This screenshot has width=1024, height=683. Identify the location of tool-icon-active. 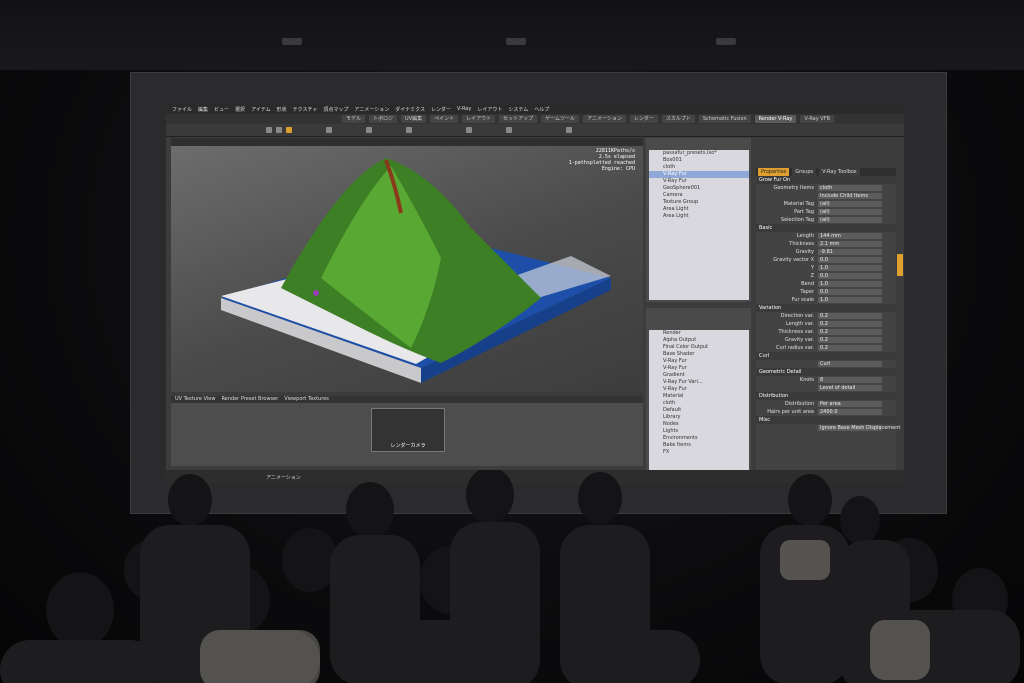
(289, 130).